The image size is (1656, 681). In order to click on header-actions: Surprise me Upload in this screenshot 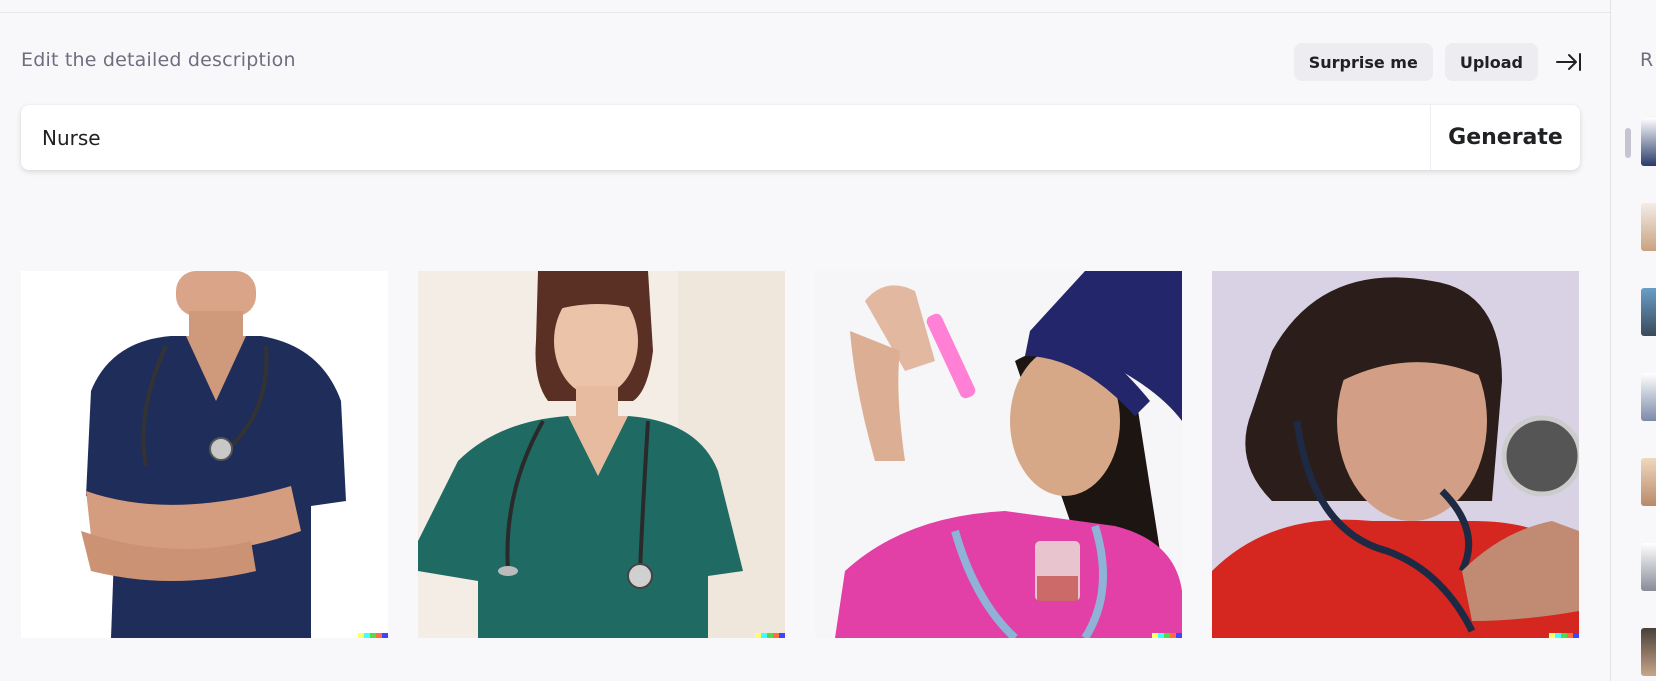, I will do `click(1440, 62)`.